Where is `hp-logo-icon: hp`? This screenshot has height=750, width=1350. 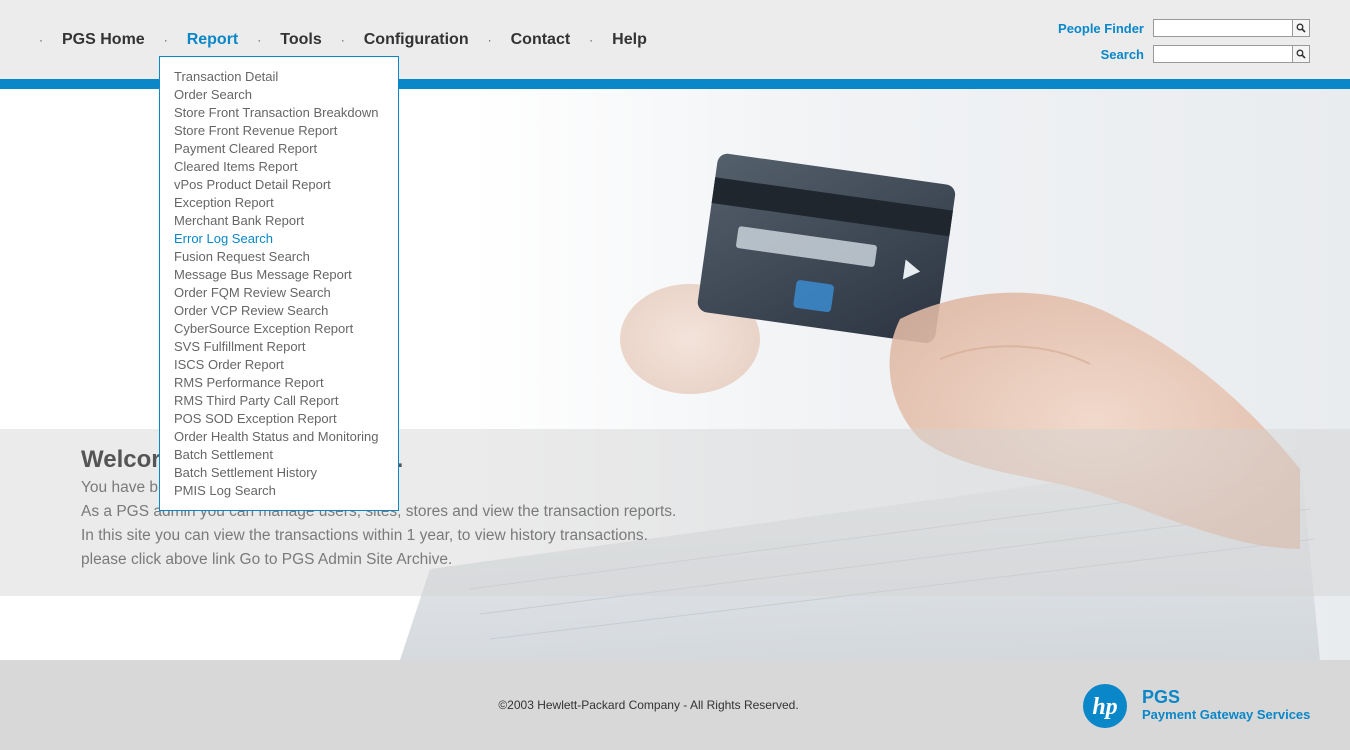 hp-logo-icon: hp is located at coordinates (1105, 706).